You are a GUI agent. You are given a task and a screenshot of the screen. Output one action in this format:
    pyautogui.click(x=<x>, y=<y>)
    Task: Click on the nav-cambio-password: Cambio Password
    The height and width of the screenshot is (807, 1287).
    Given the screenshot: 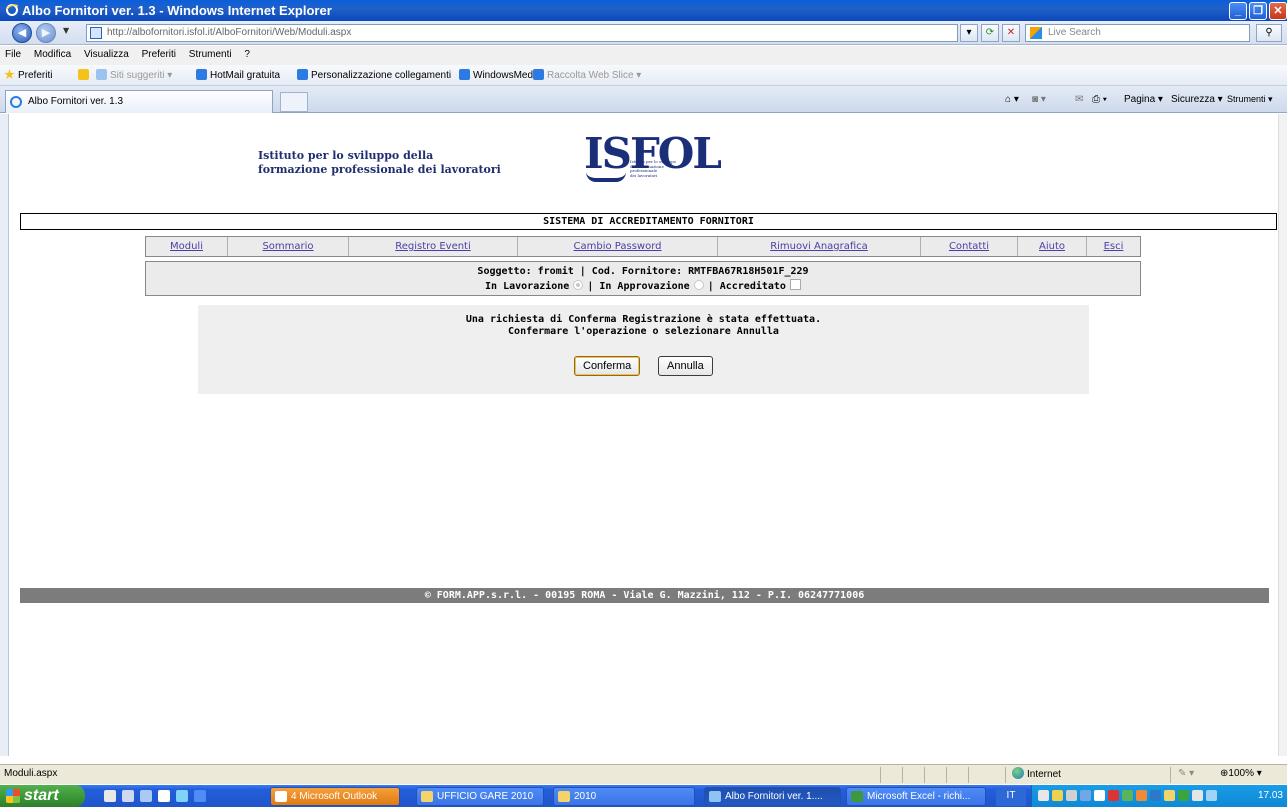 What is the action you would take?
    pyautogui.click(x=618, y=246)
    